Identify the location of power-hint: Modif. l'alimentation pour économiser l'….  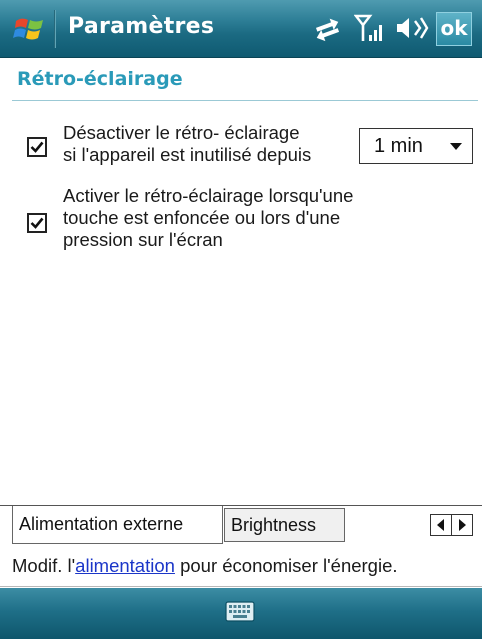
(205, 566).